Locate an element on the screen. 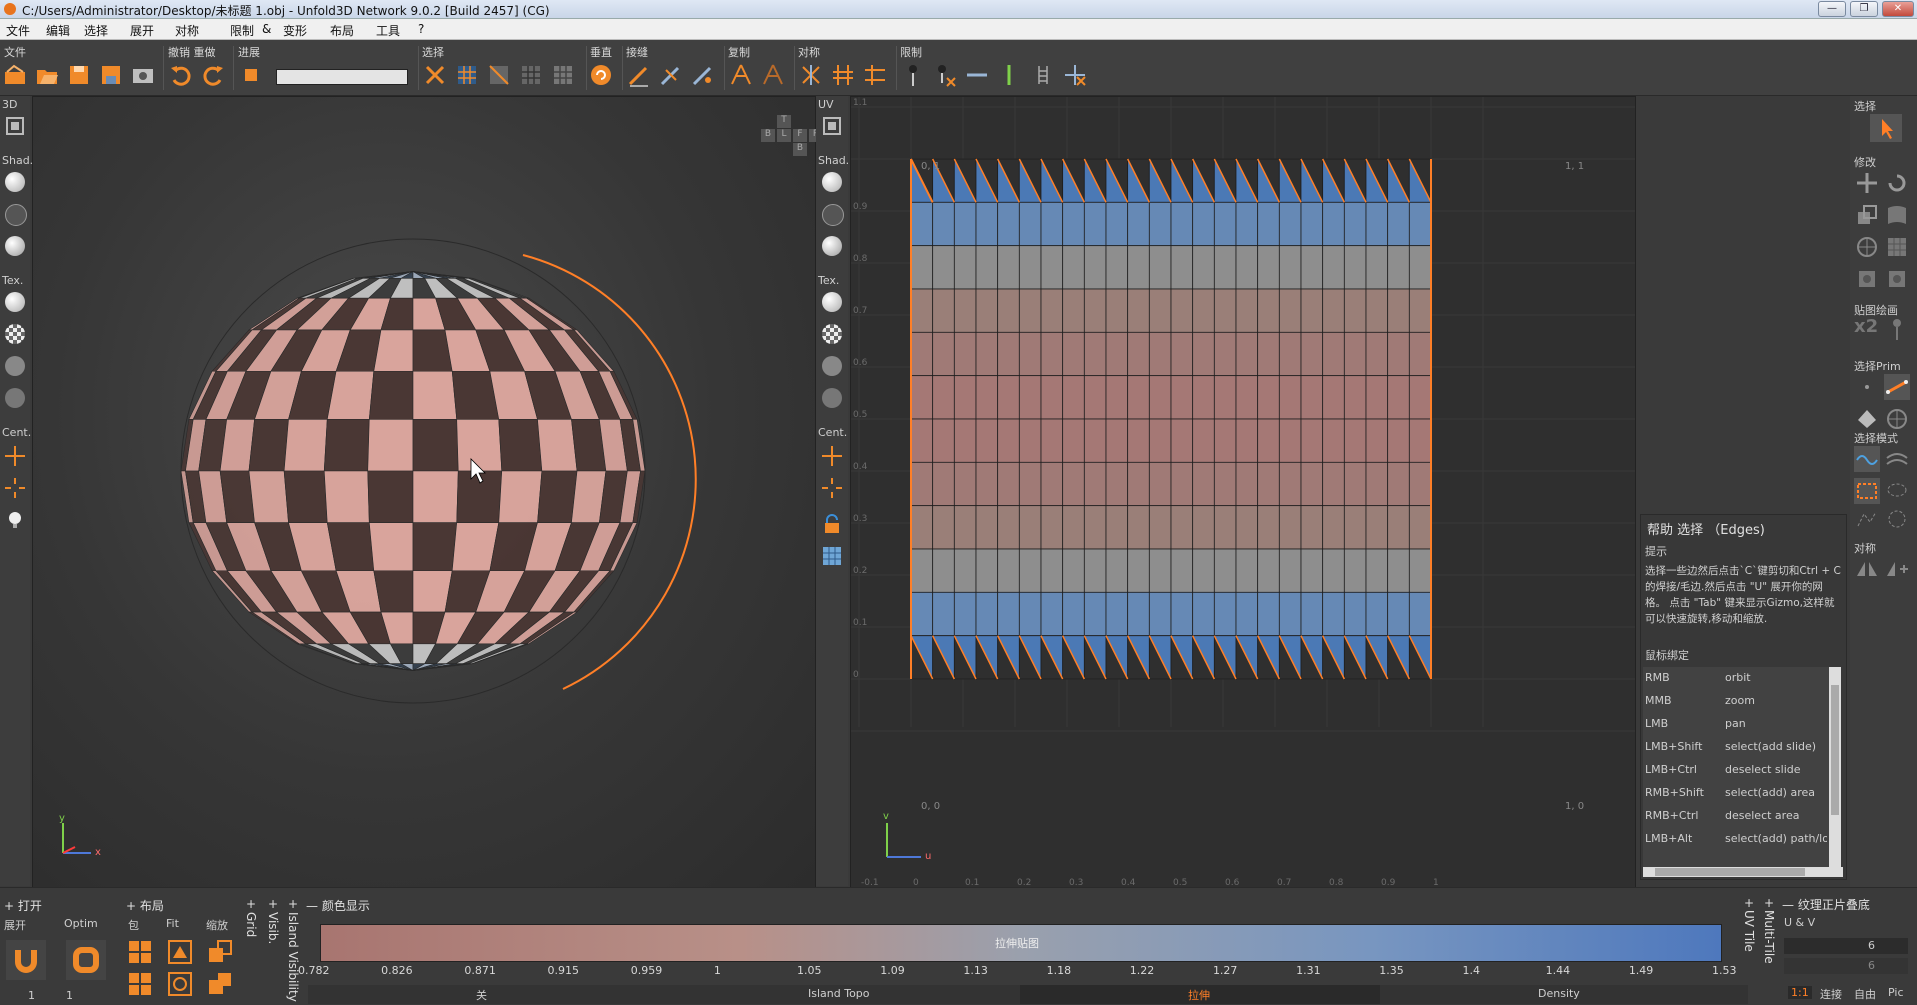 The height and width of the screenshot is (1005, 1917). texel-v-field: 6 is located at coordinates (1846, 966).